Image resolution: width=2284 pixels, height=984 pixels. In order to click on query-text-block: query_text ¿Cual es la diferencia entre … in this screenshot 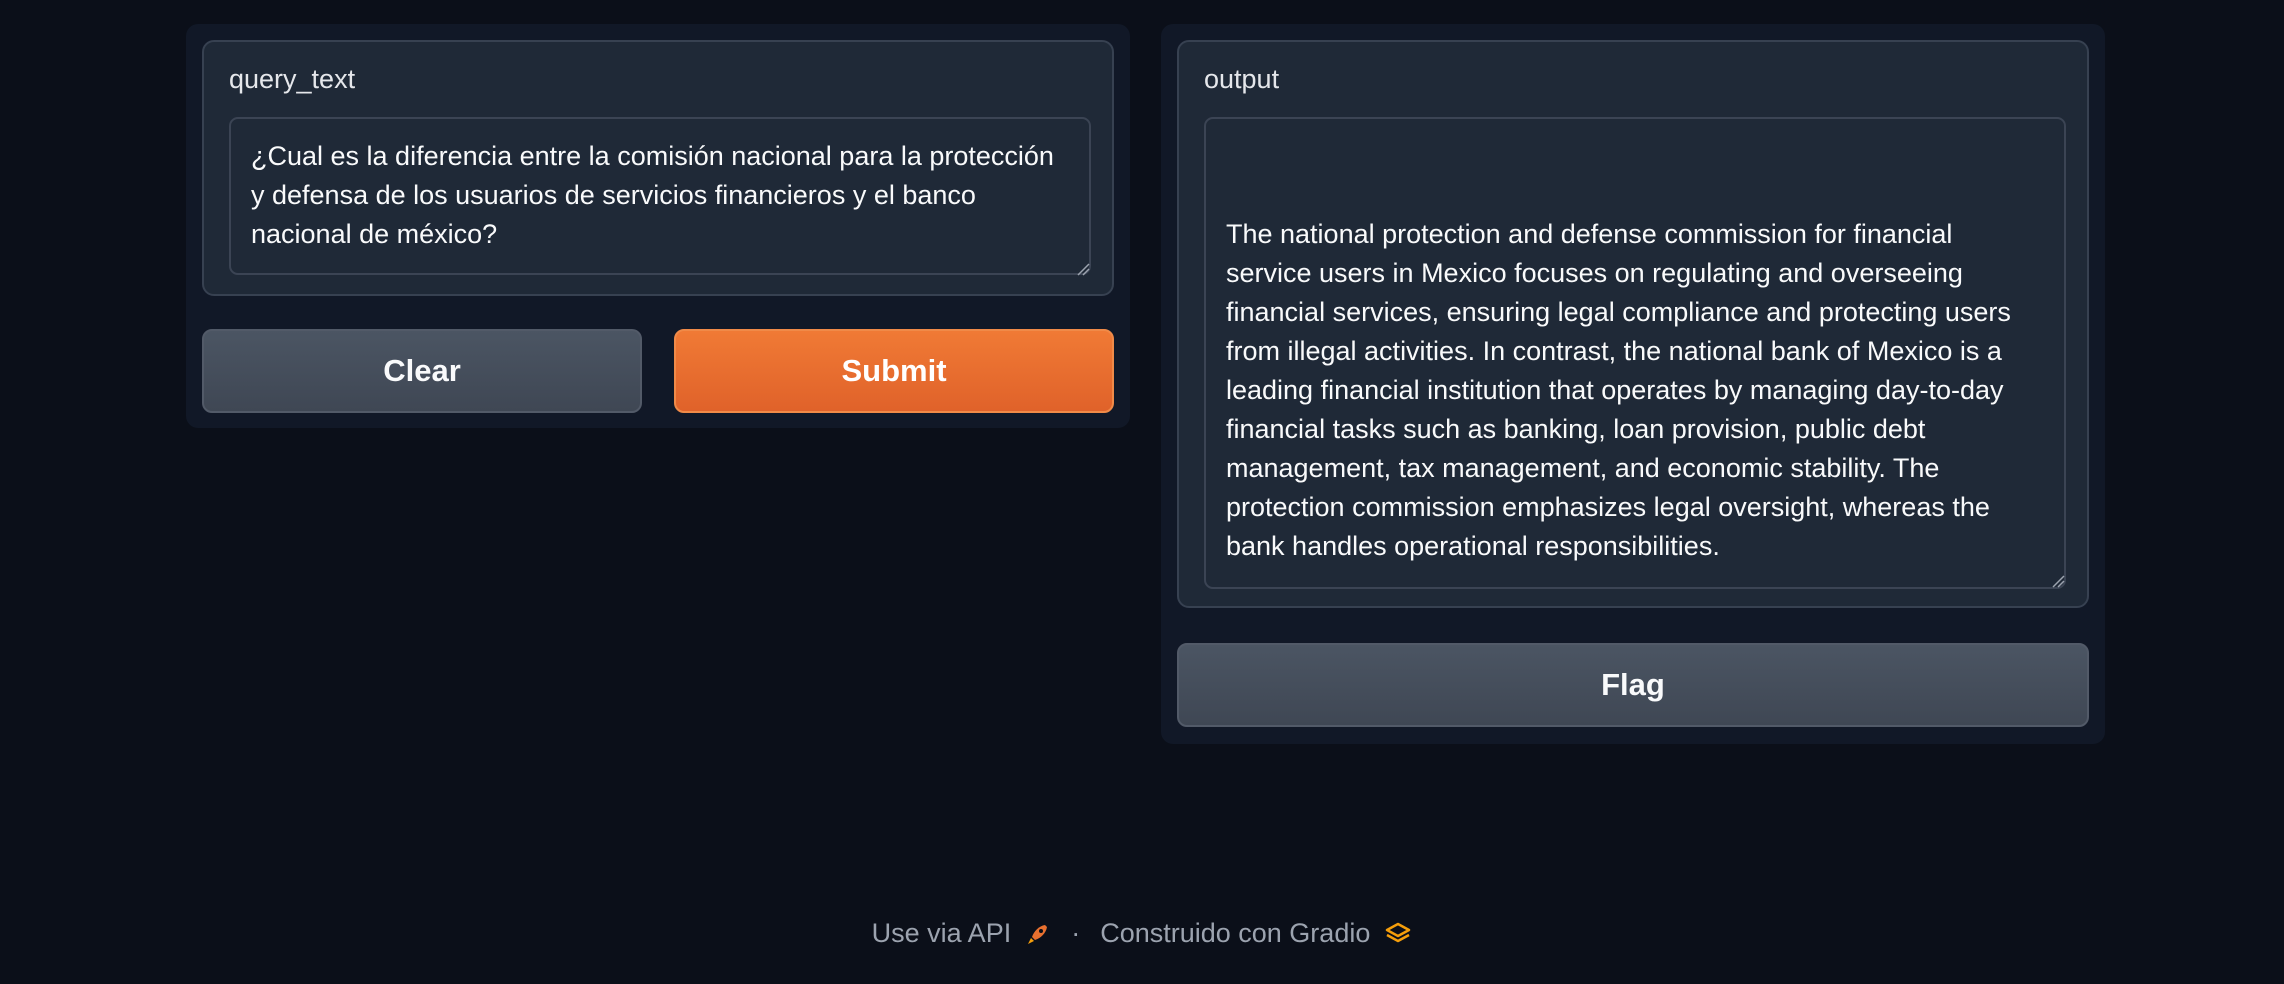, I will do `click(658, 168)`.